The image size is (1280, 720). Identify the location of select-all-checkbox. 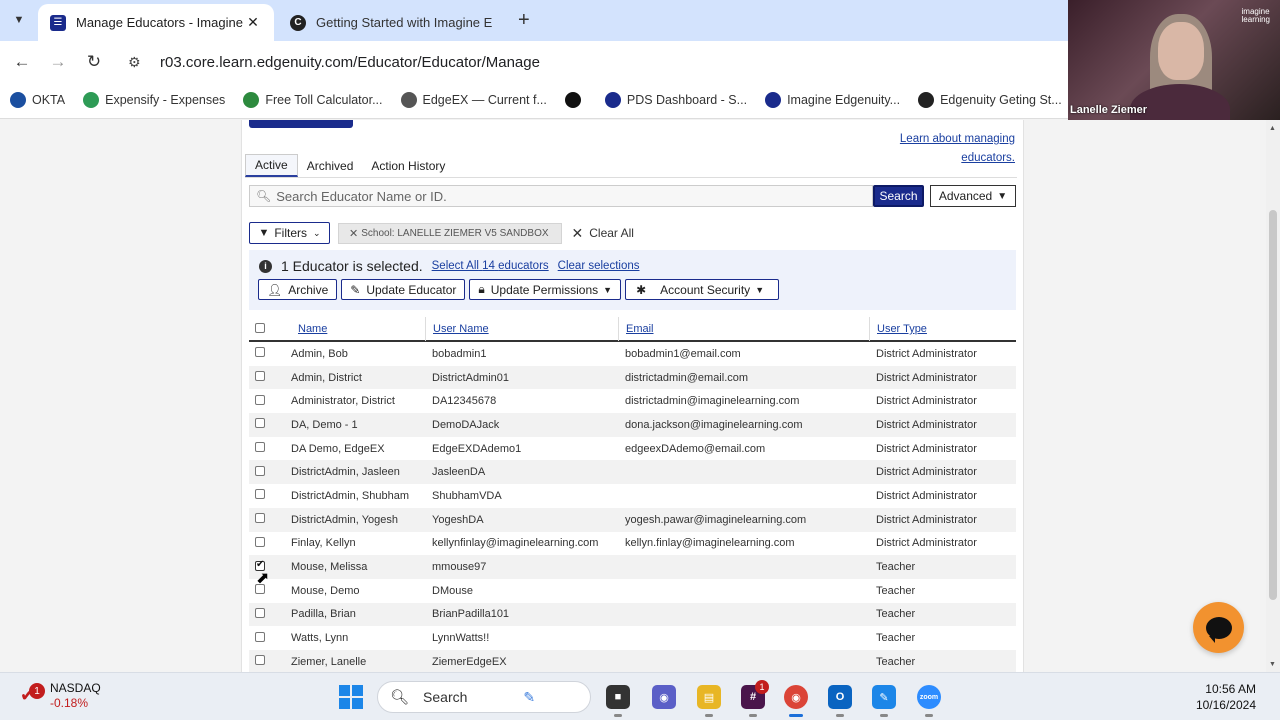
(260, 328).